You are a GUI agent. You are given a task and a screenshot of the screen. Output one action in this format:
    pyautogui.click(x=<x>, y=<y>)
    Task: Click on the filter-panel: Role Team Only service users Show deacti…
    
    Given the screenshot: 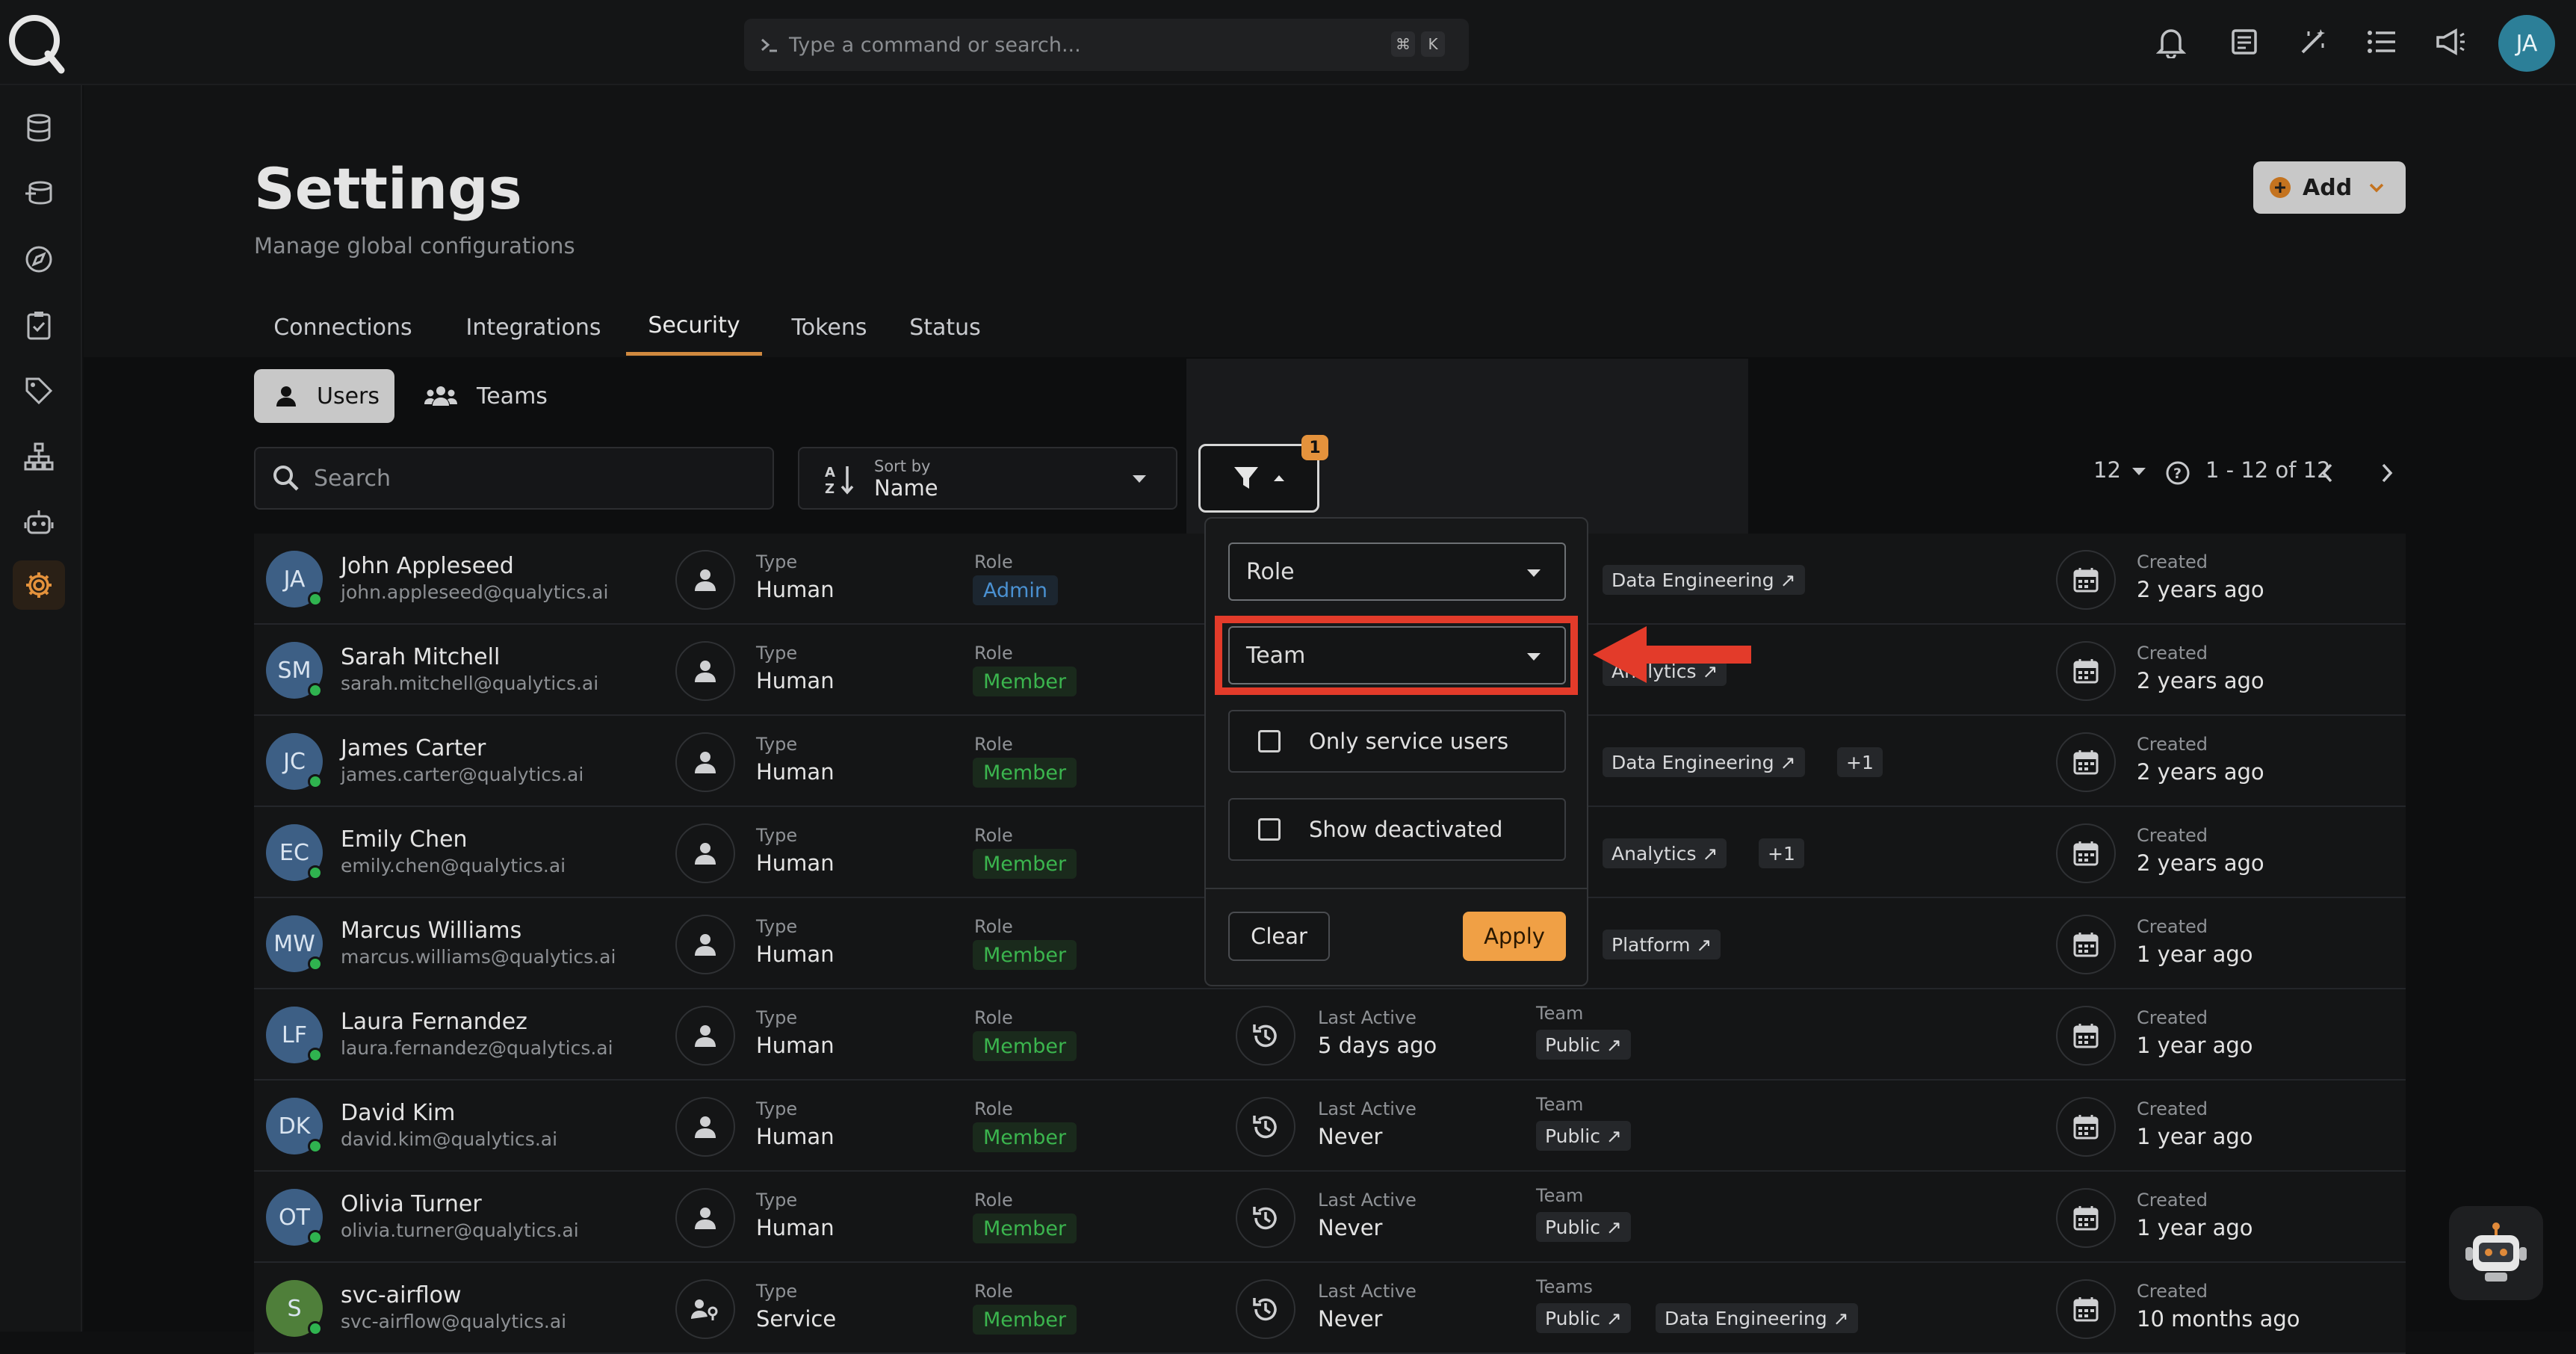 What is the action you would take?
    pyautogui.click(x=1396, y=751)
    